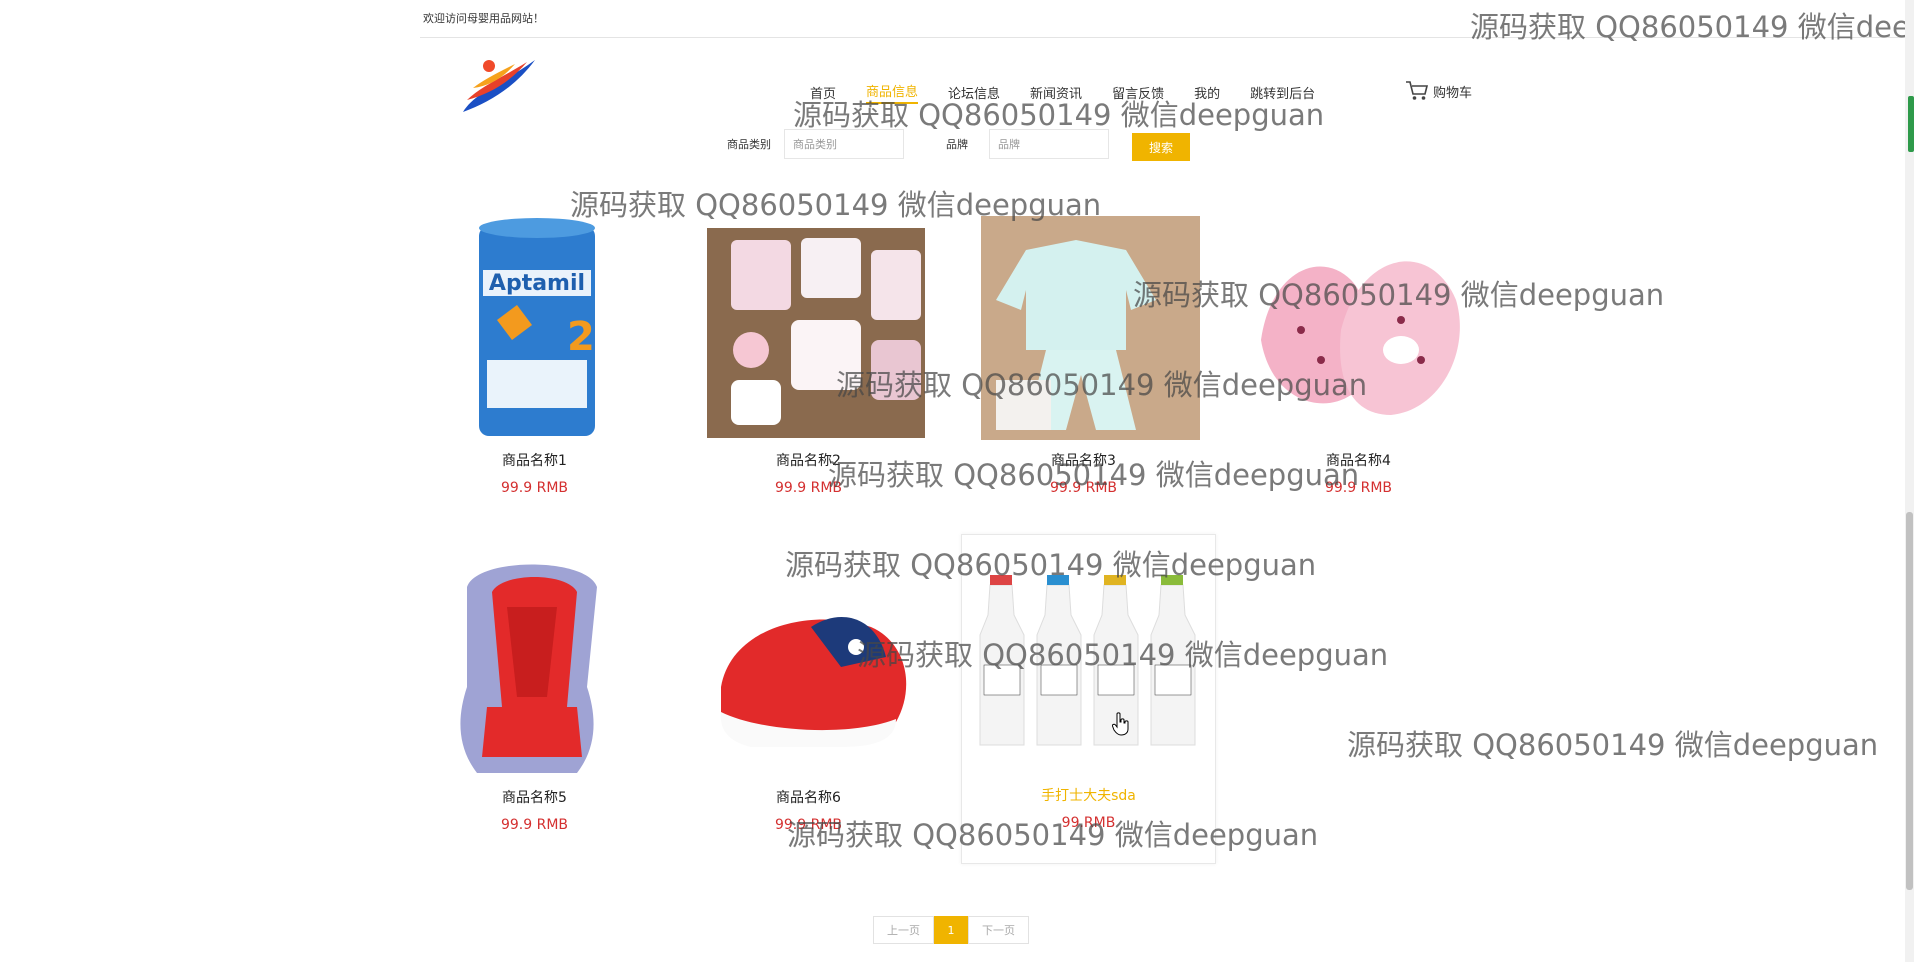 This screenshot has width=1914, height=962. What do you see at coordinates (1088, 795) in the screenshot?
I see `product-name: 手打士大夫sda` at bounding box center [1088, 795].